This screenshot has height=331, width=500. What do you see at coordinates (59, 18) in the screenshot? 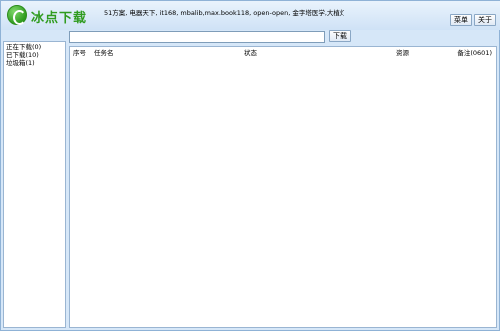
I see `app-title: 冰点下载` at bounding box center [59, 18].